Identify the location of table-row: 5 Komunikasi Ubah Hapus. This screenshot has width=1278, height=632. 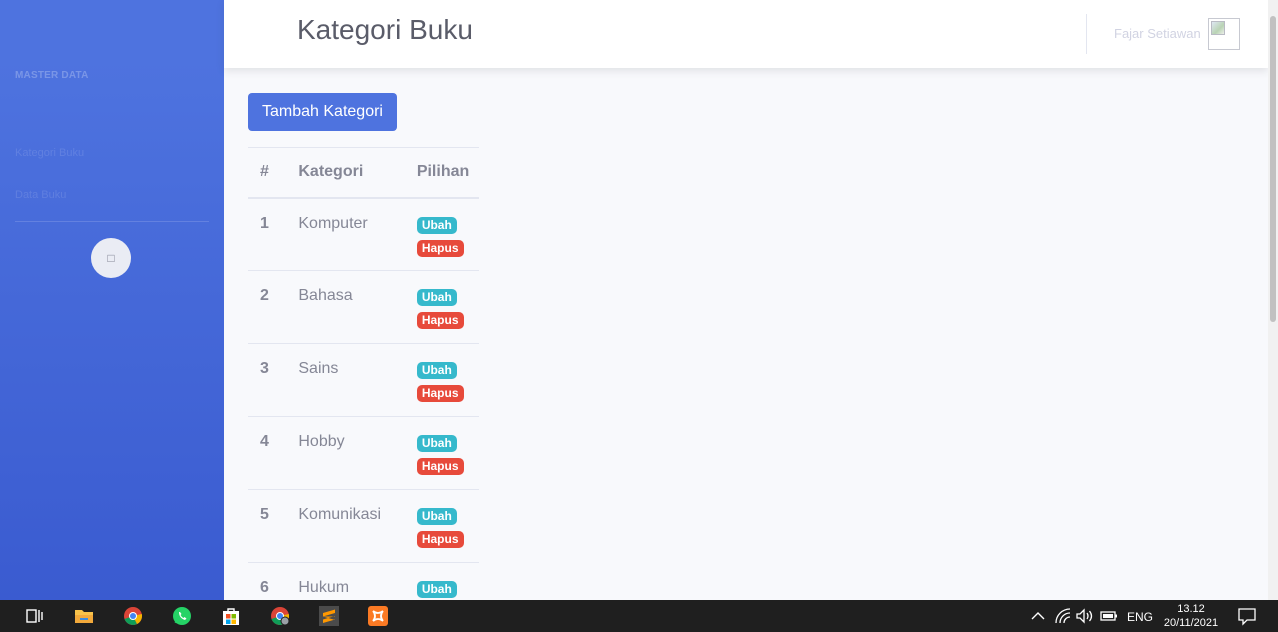
(363, 526).